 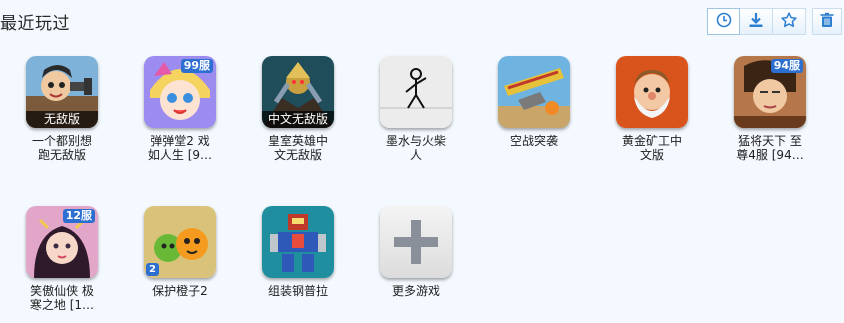 What do you see at coordinates (651, 148) in the screenshot?
I see `game-name: 黄金矿工中文版` at bounding box center [651, 148].